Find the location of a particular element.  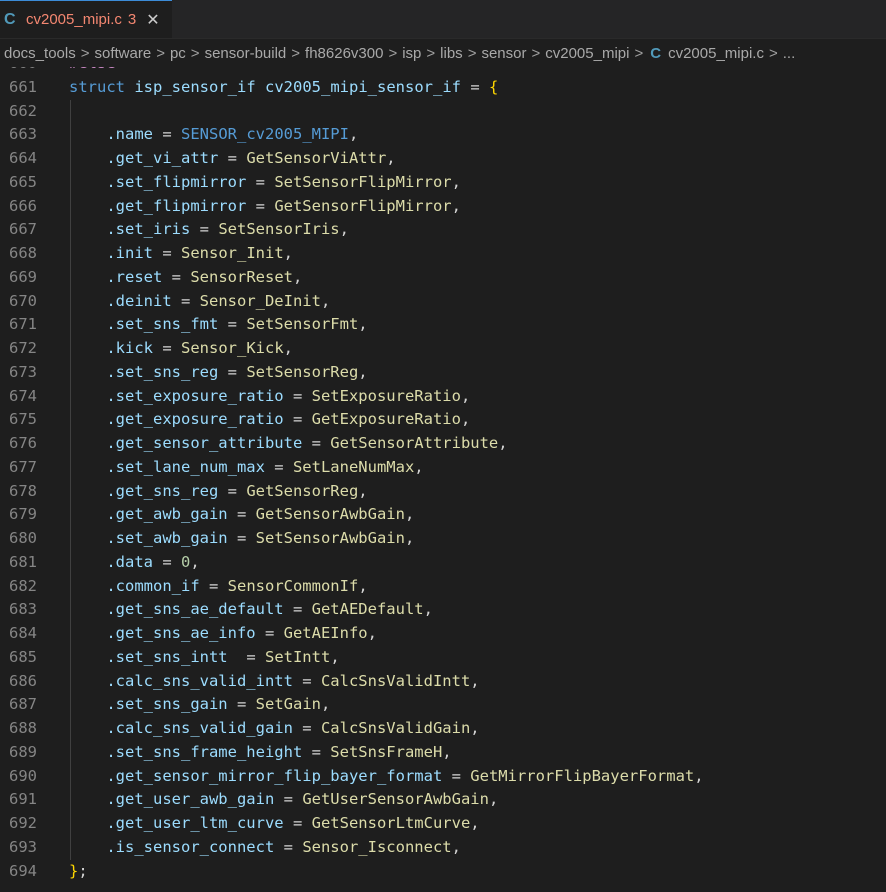

breadcrumb-item: libs is located at coordinates (451, 53).